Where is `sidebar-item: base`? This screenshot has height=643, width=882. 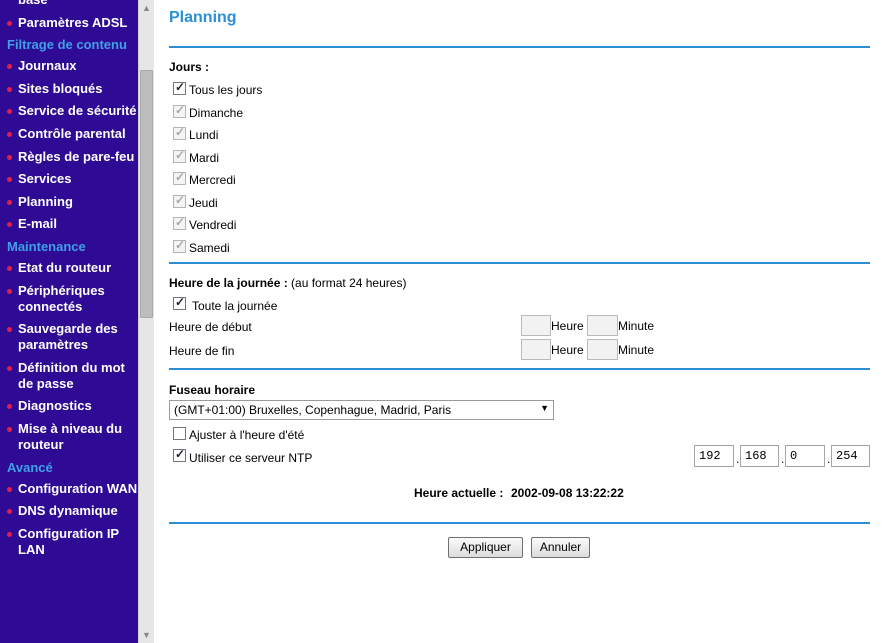
sidebar-item: base is located at coordinates (69, 4).